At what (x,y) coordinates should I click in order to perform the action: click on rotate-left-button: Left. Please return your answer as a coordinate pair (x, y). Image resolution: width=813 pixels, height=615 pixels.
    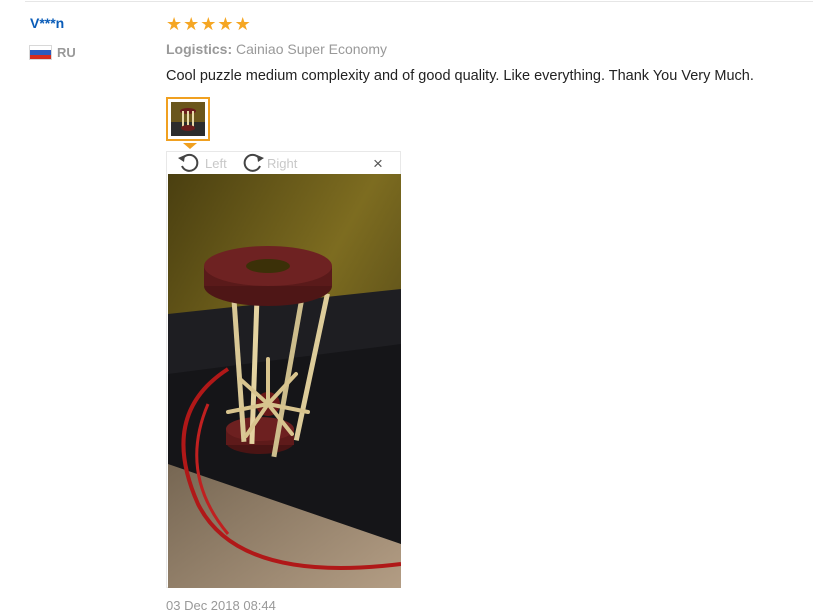
    Looking at the image, I should click on (202, 163).